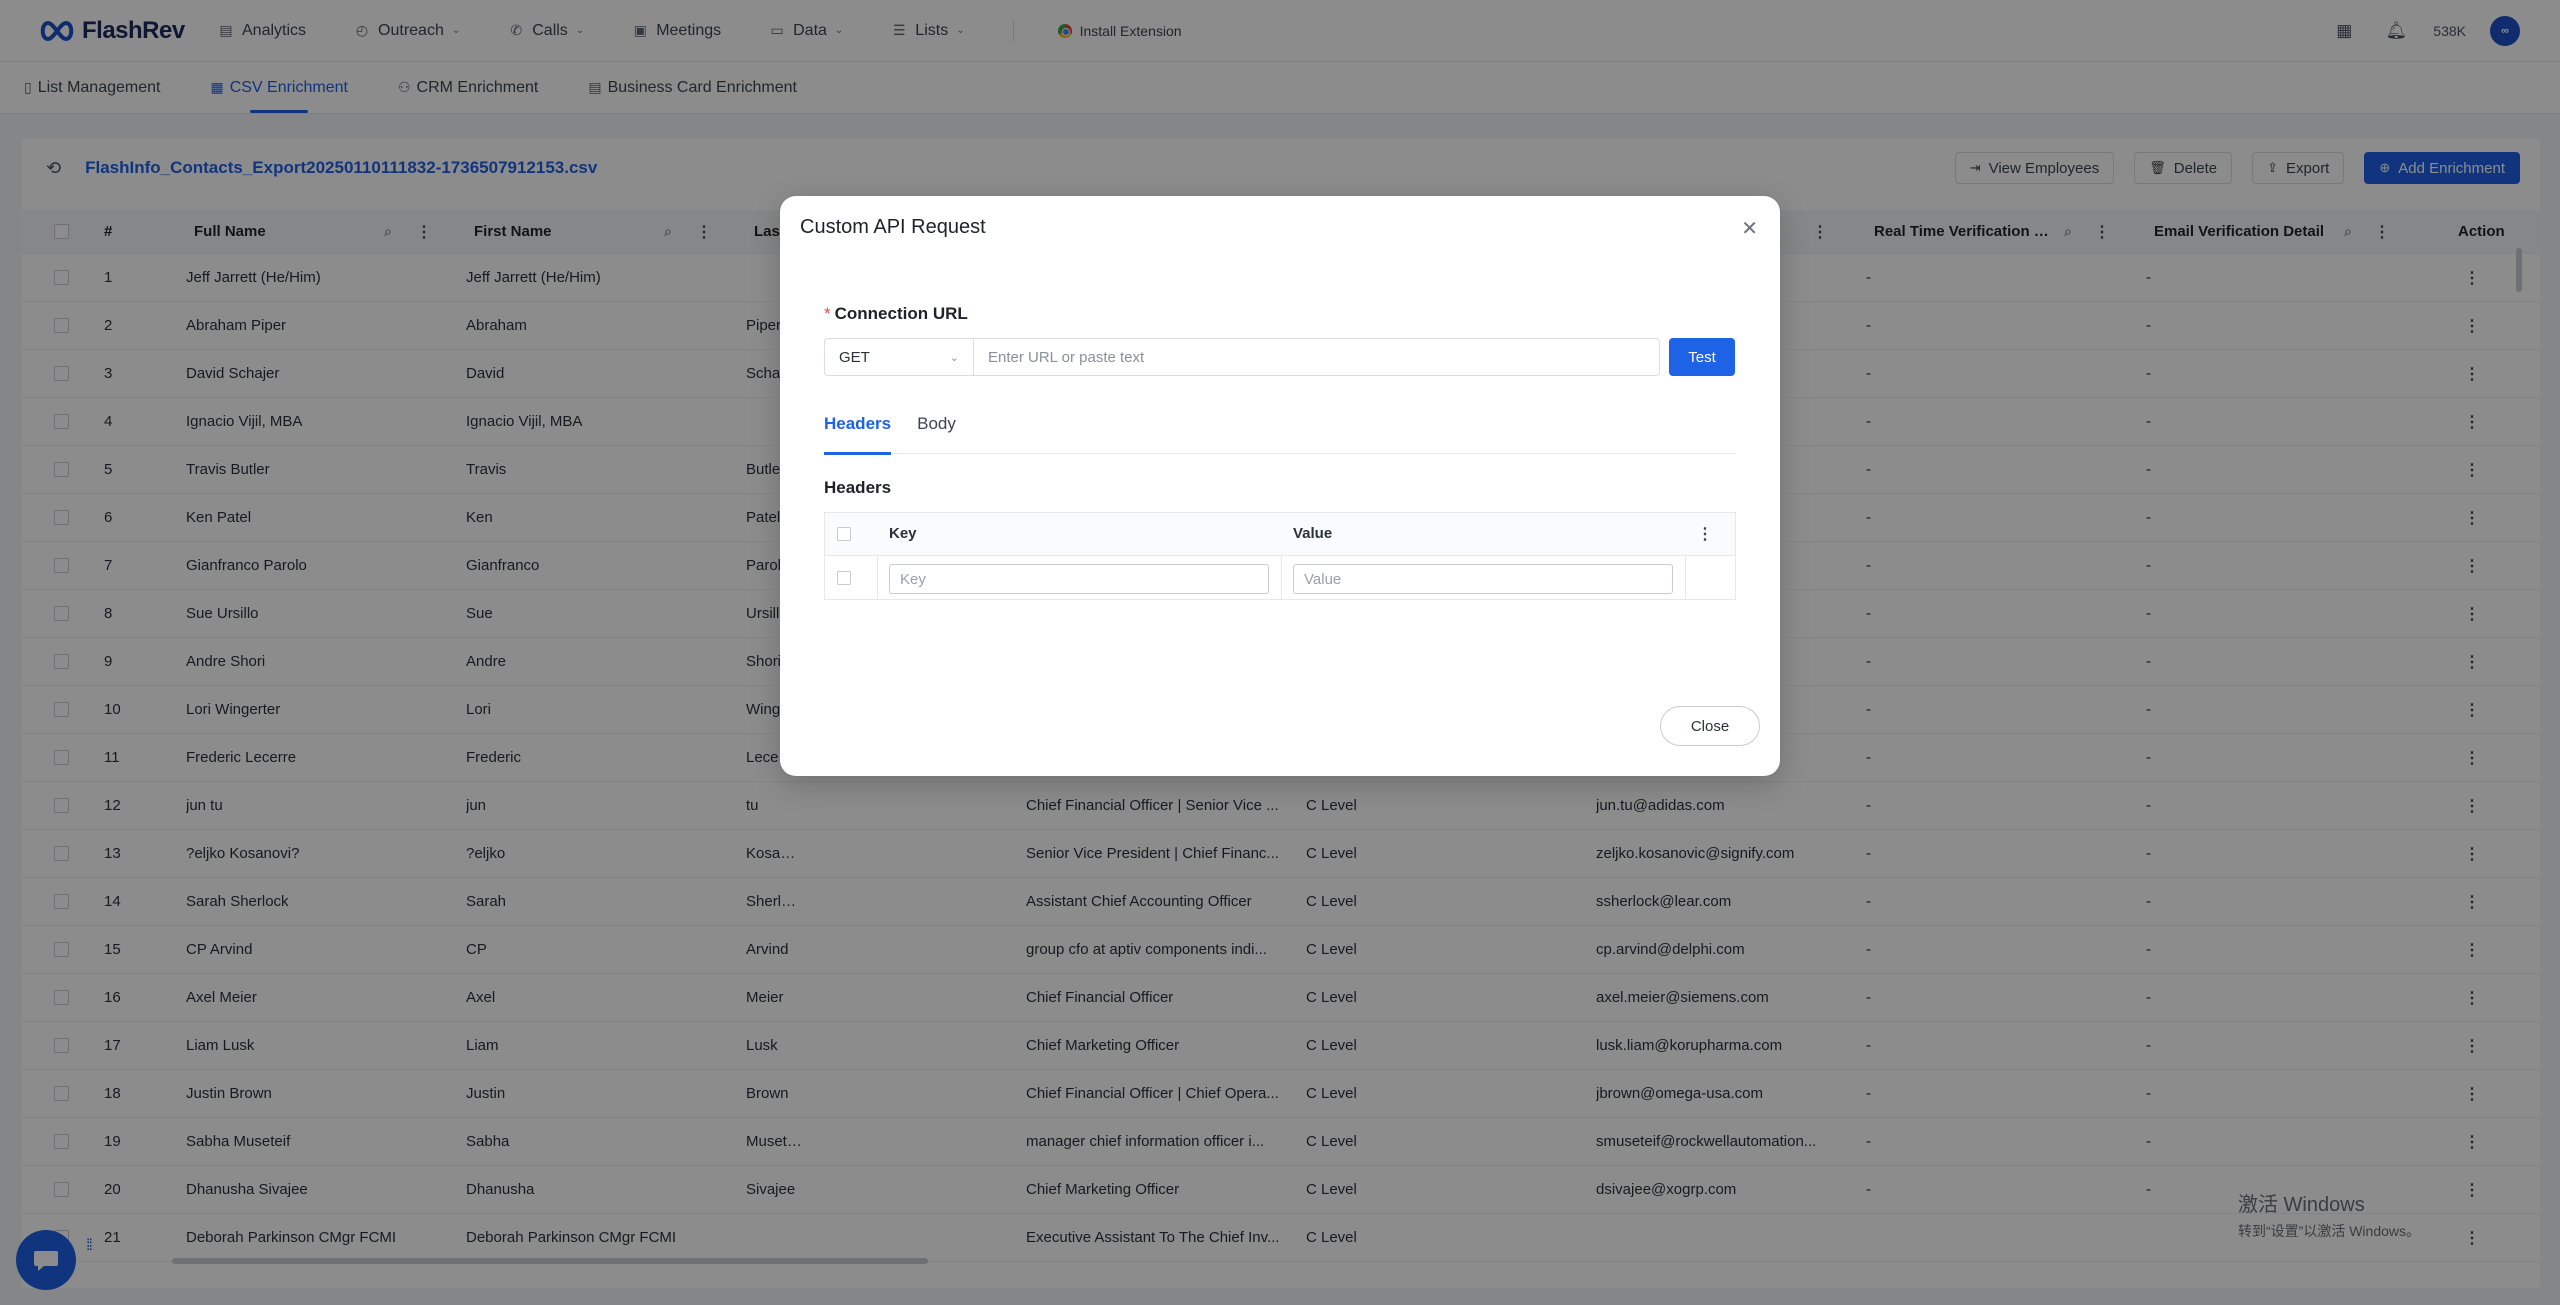 The height and width of the screenshot is (1305, 2560). What do you see at coordinates (954, 357) in the screenshot?
I see `chevron-down-icon: ⌄` at bounding box center [954, 357].